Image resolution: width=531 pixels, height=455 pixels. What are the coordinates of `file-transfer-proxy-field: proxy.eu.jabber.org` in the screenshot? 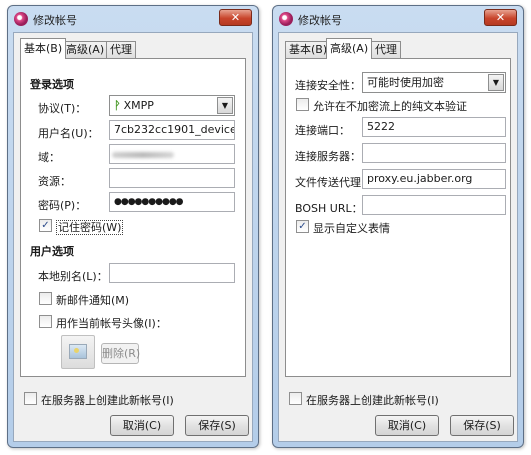 It's located at (434, 179).